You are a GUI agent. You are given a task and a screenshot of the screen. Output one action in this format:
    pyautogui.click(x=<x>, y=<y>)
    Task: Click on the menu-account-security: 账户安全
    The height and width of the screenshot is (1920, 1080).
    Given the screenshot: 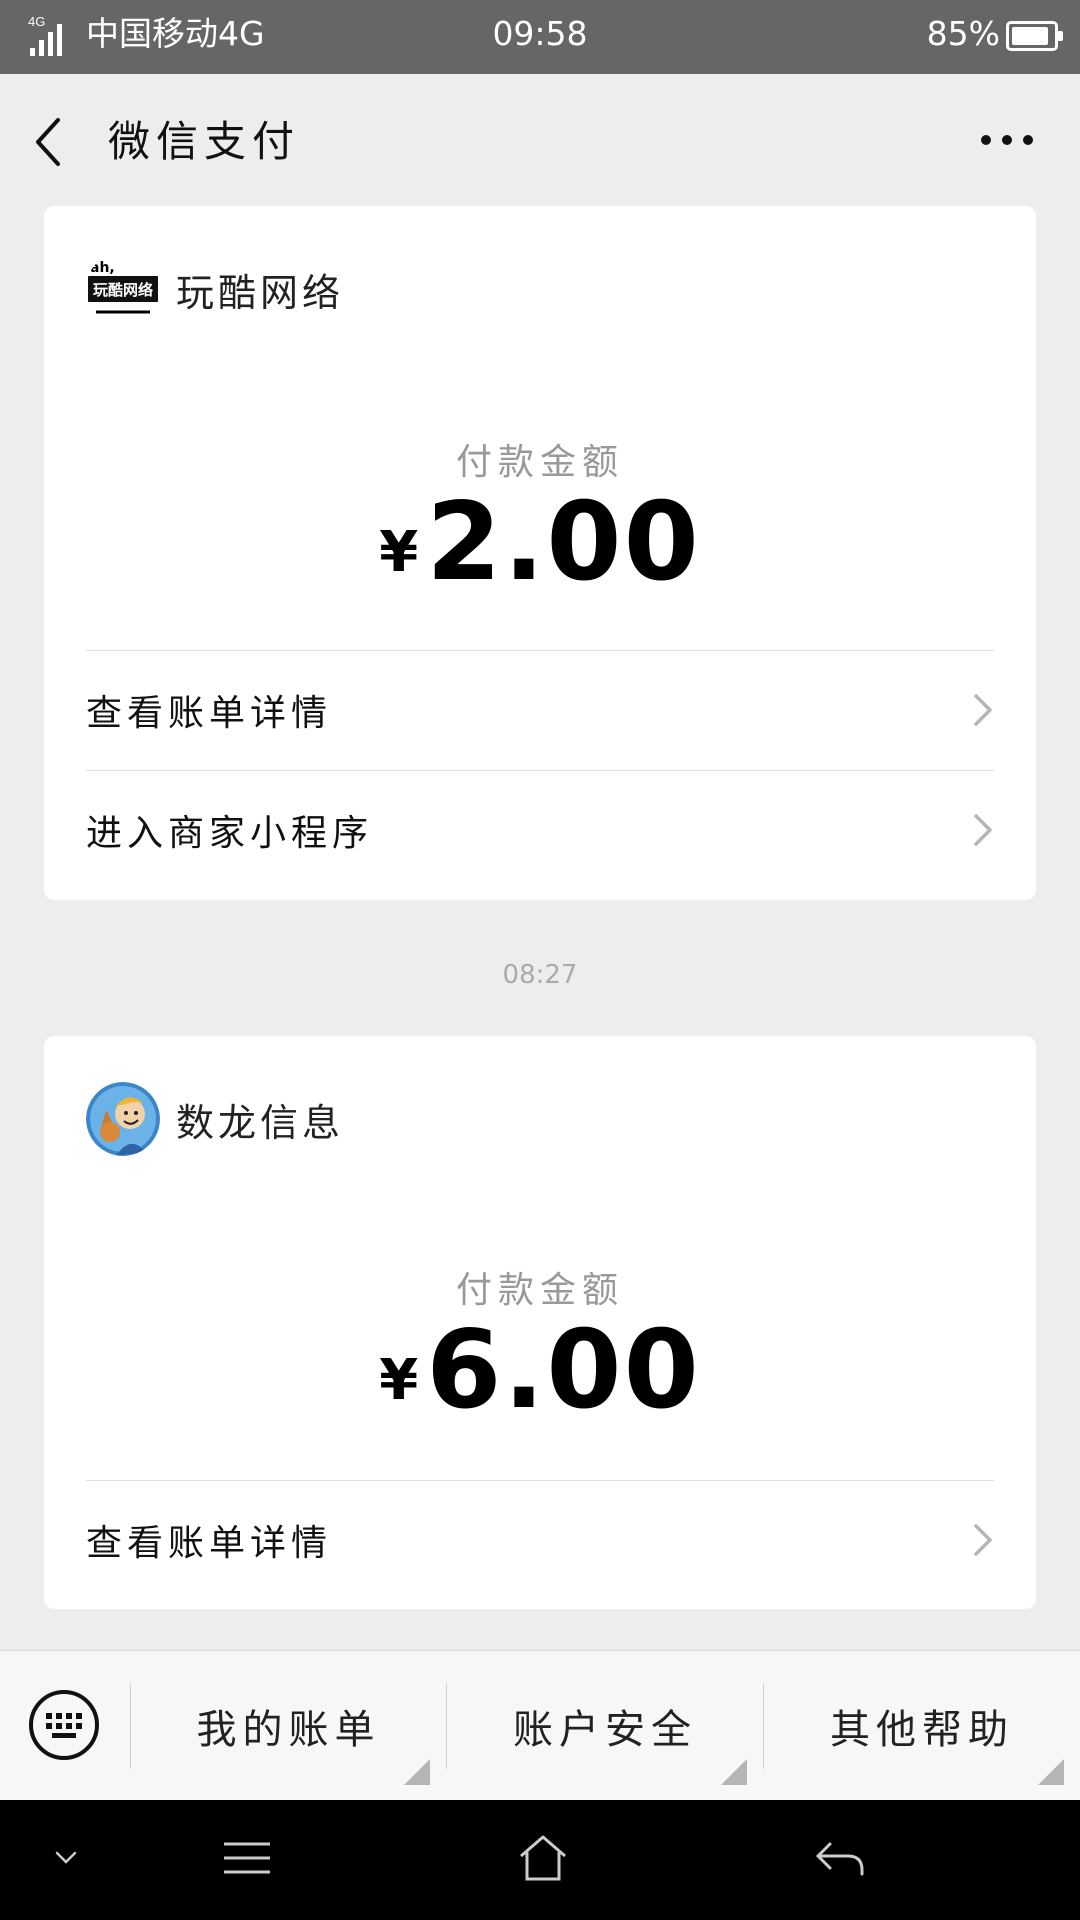 What is the action you would take?
    pyautogui.click(x=605, y=1726)
    